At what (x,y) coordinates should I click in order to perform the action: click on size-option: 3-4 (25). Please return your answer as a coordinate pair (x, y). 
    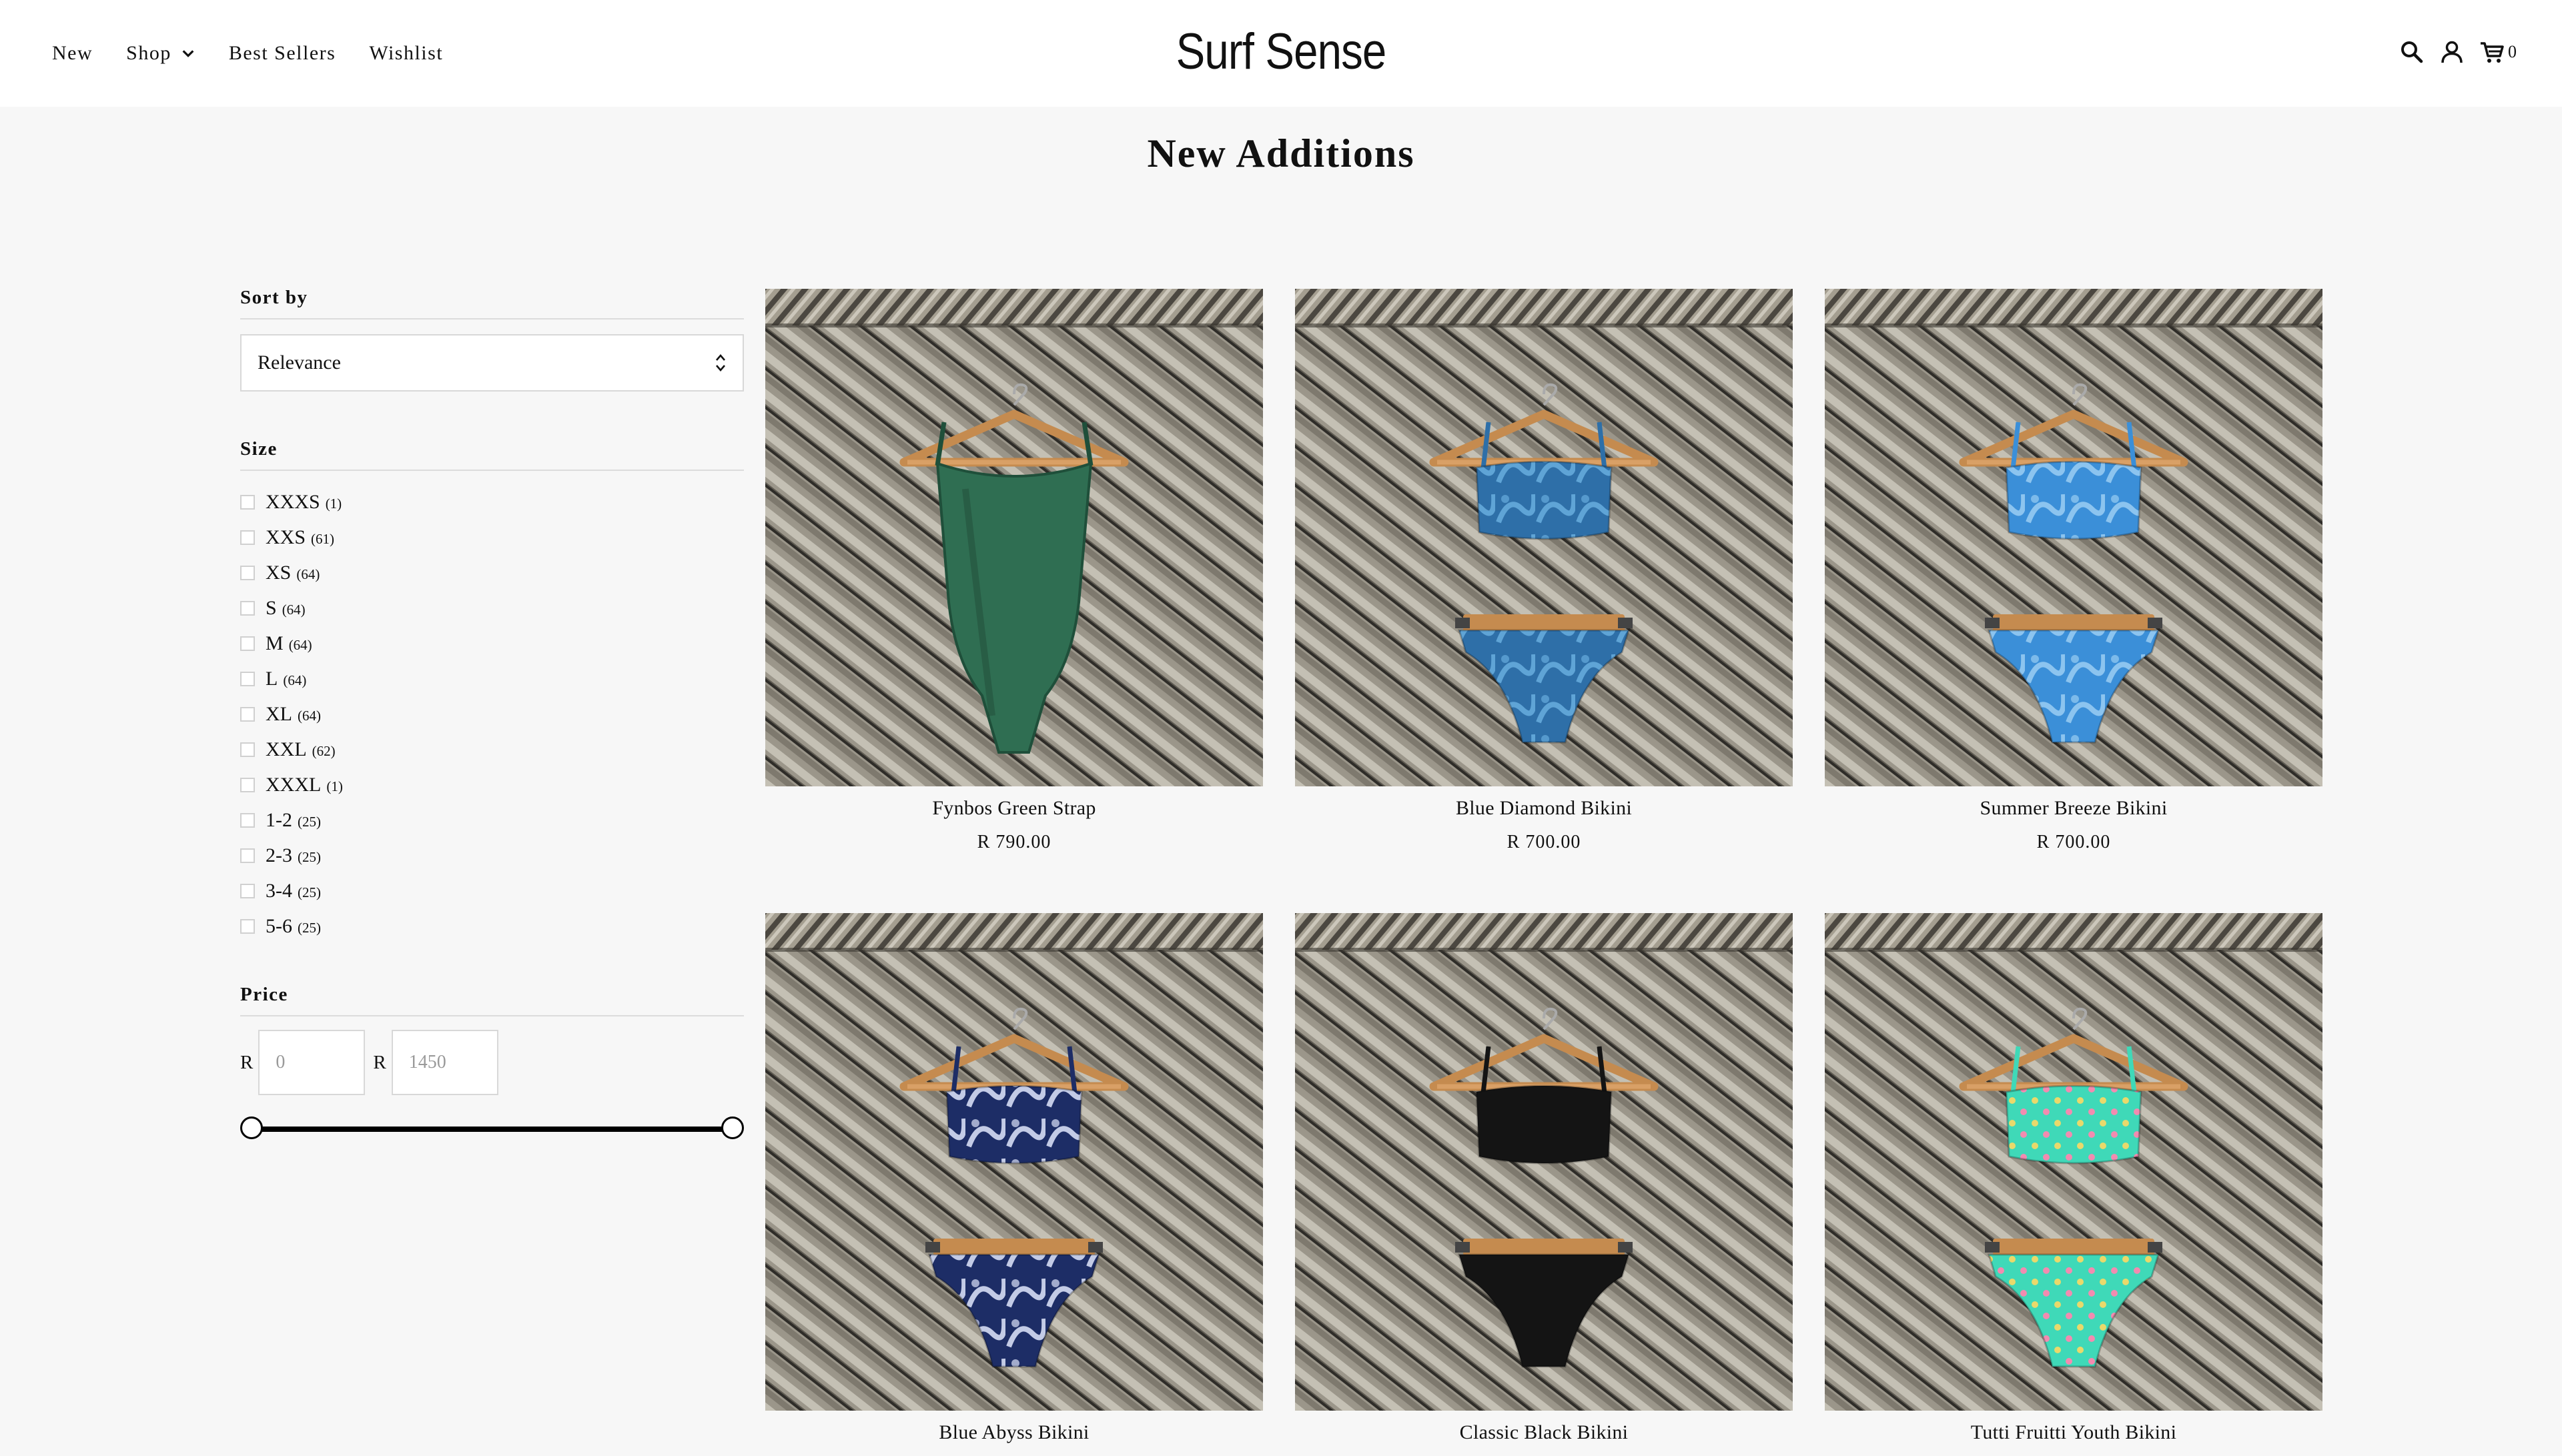
    Looking at the image, I should click on (492, 891).